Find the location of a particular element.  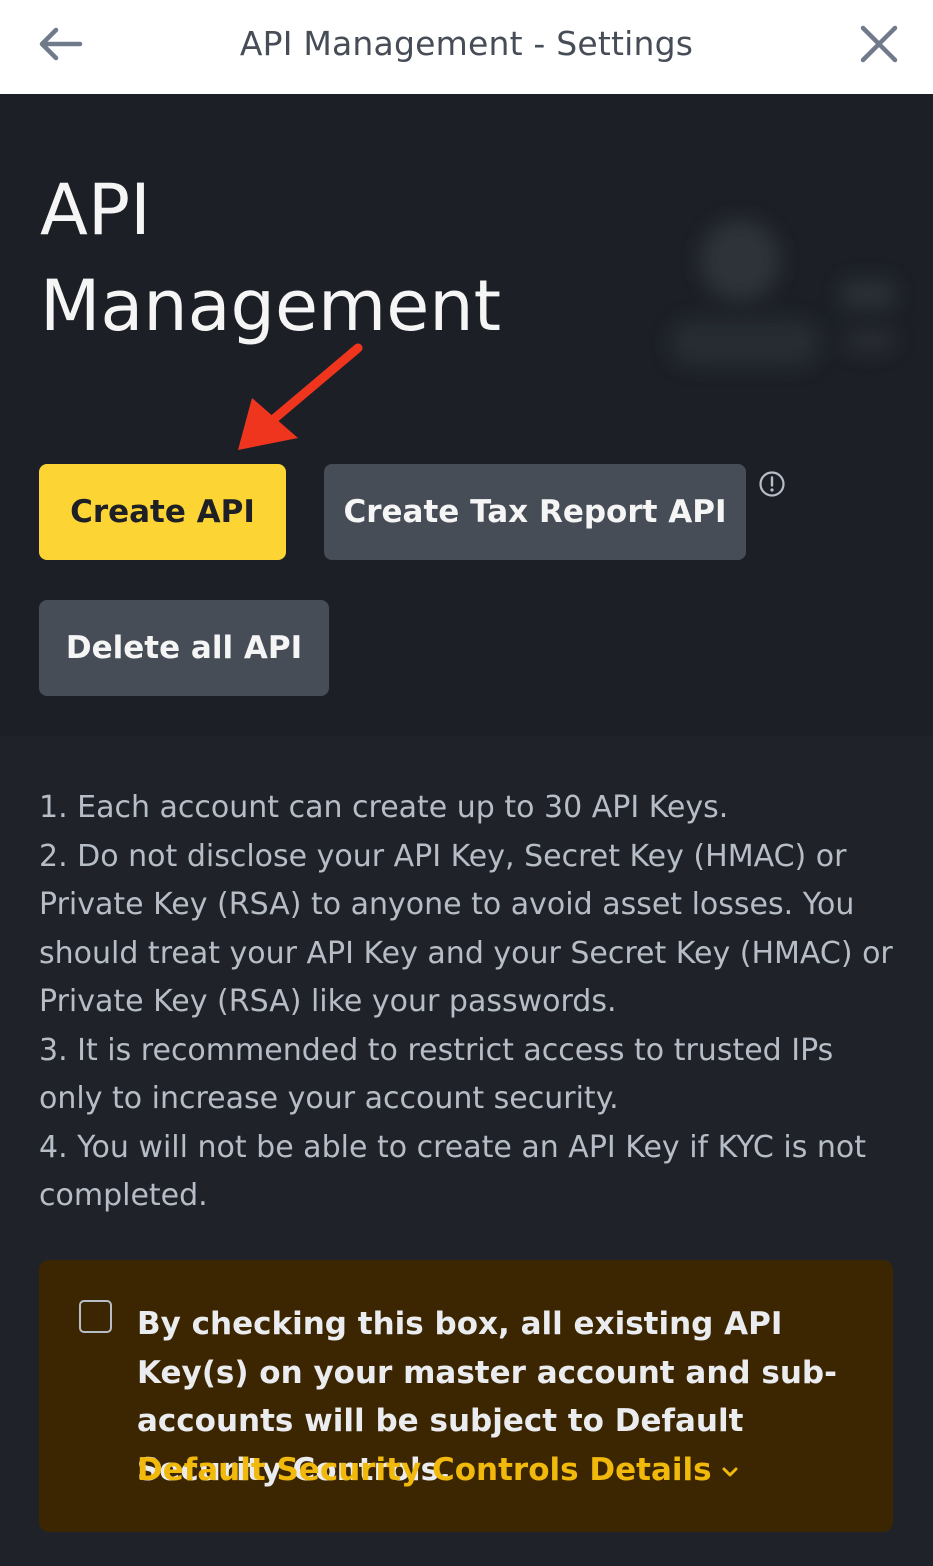

close-icon is located at coordinates (879, 44).